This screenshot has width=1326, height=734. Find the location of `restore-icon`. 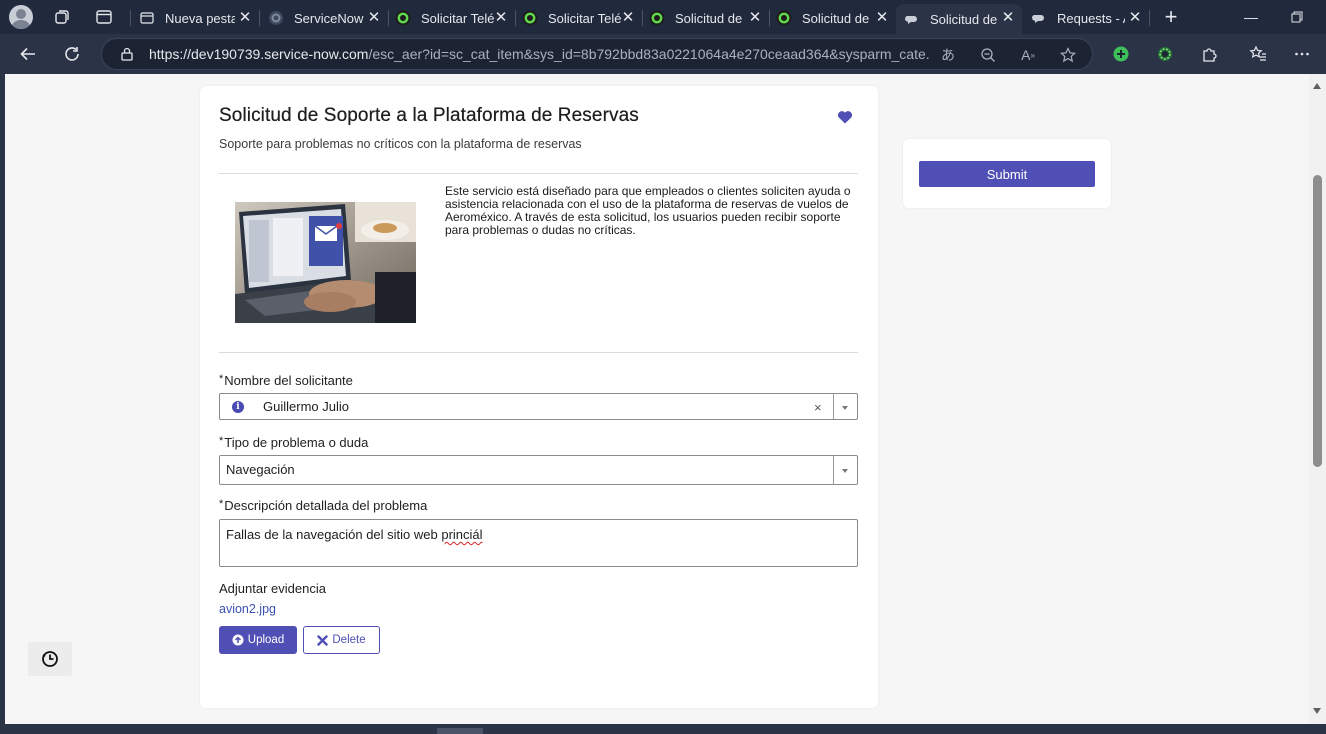

restore-icon is located at coordinates (1297, 17).